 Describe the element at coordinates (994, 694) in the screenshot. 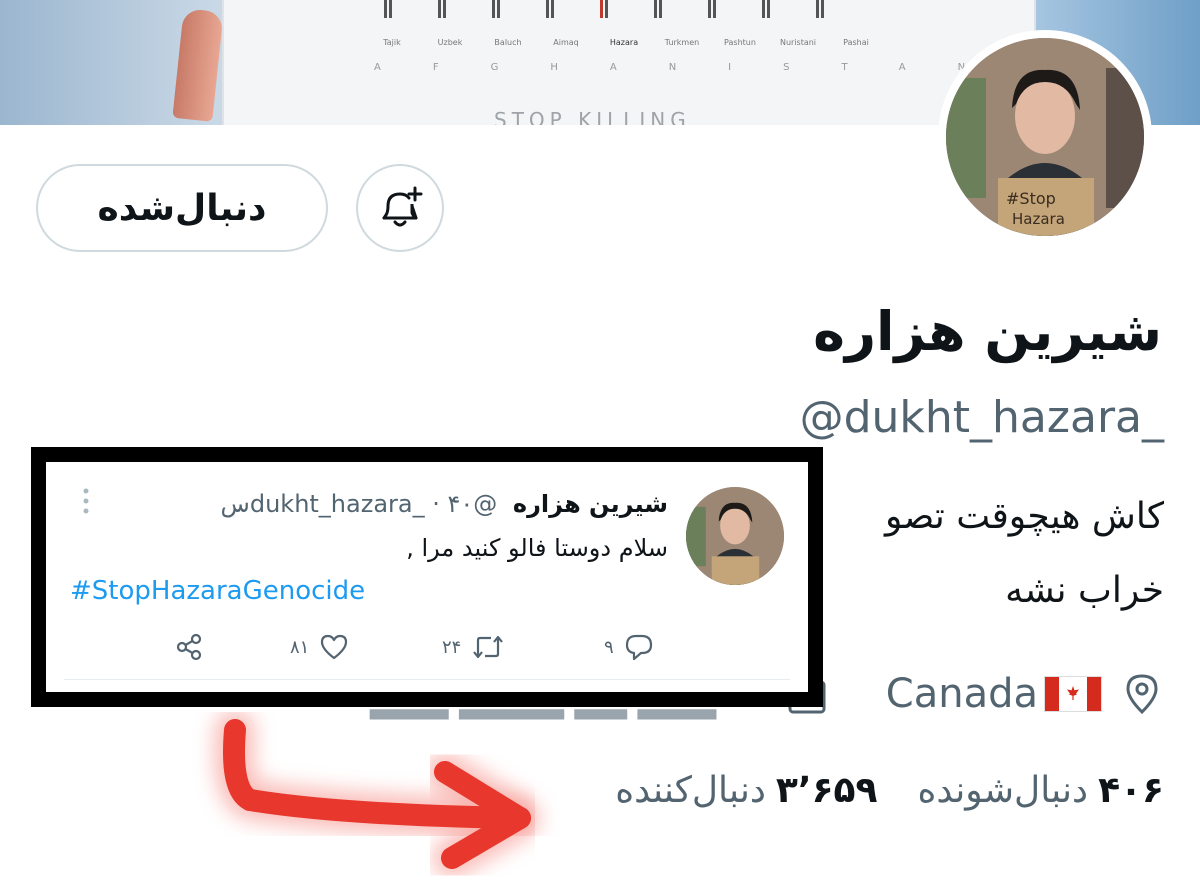

I see `location-text: Canada` at that location.